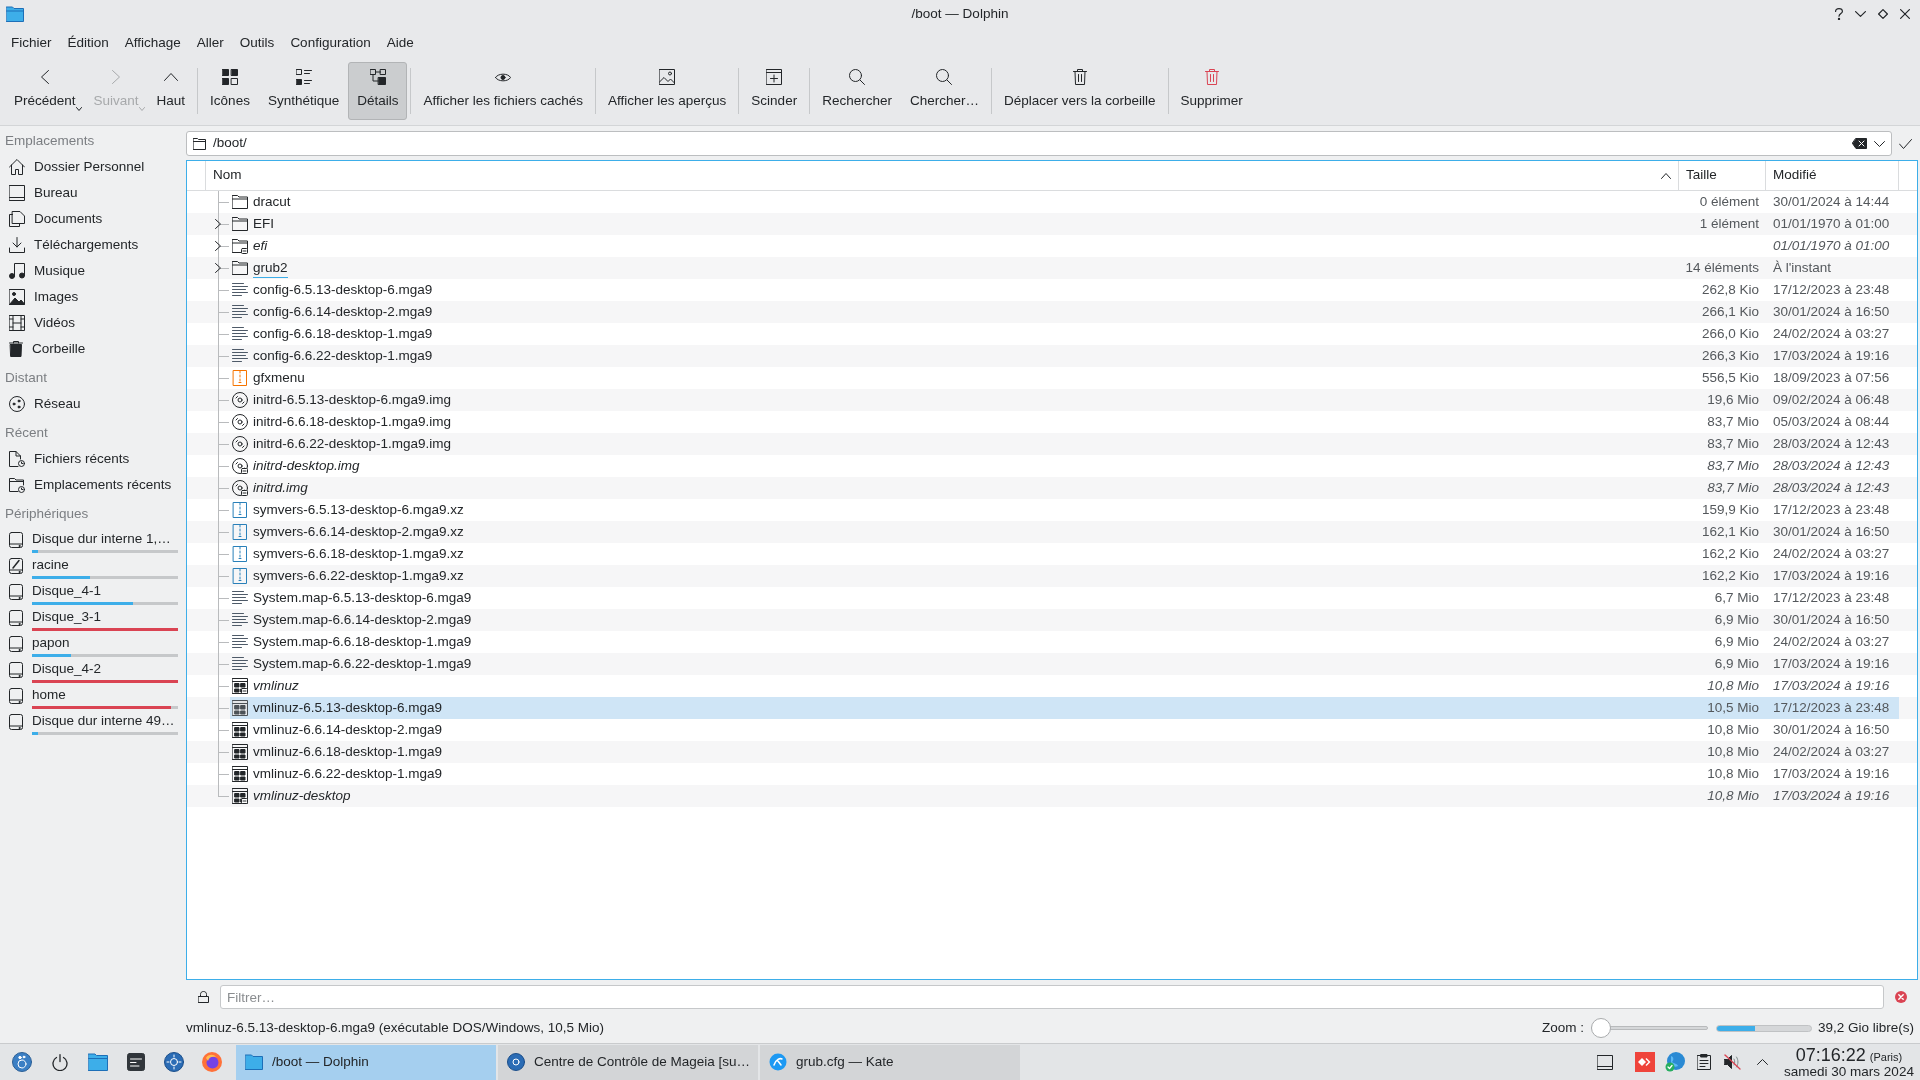  I want to click on file-name: config-6.6.14-desktop-2.mga9, so click(343, 311).